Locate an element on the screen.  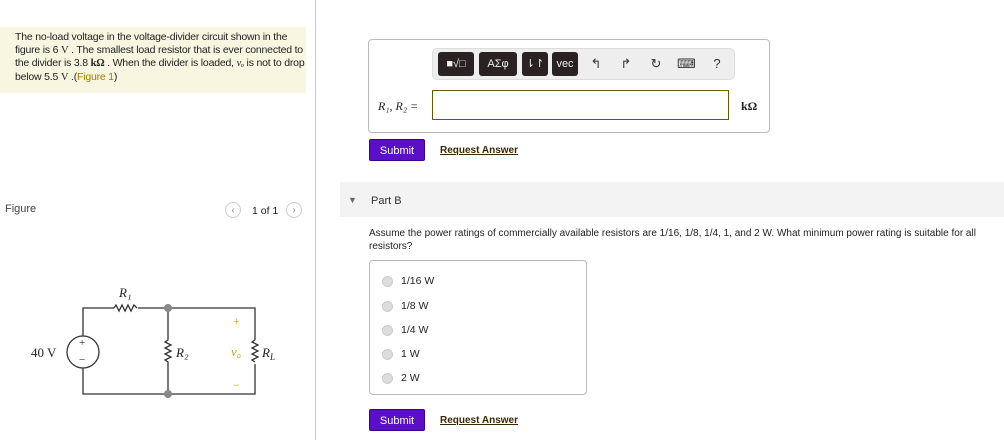
option-label: 2 W is located at coordinates (410, 378).